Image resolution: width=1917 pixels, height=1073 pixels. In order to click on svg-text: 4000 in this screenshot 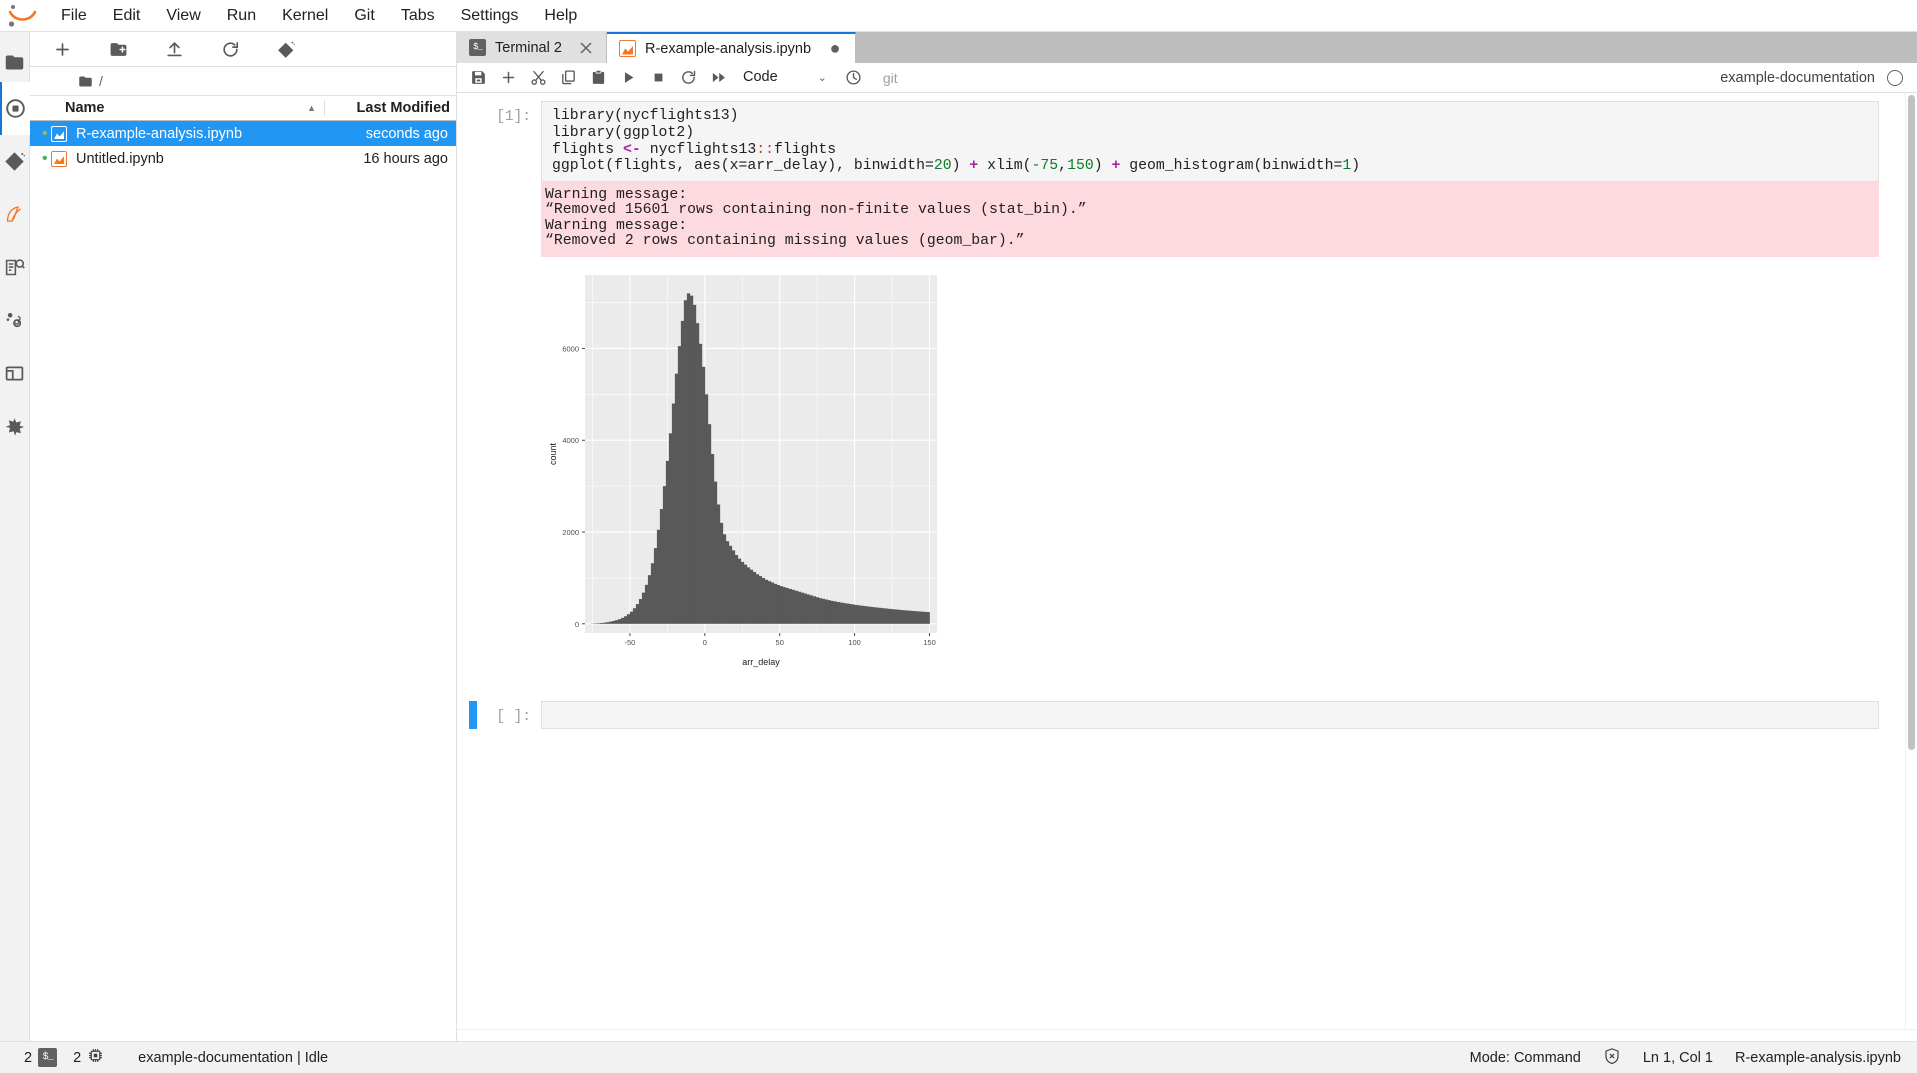, I will do `click(570, 440)`.